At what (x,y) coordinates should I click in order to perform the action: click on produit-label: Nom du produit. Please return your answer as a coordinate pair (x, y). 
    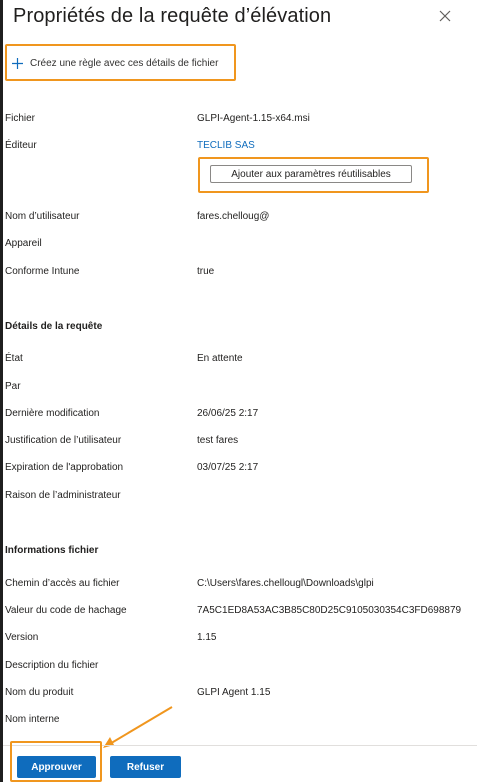
    Looking at the image, I should click on (39, 692).